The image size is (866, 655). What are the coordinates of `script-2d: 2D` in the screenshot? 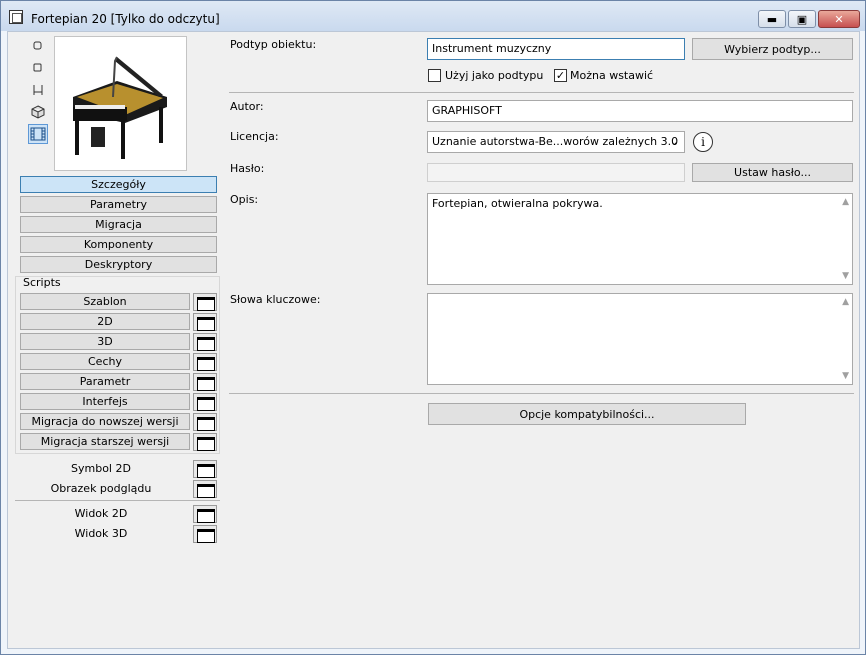 It's located at (105, 321).